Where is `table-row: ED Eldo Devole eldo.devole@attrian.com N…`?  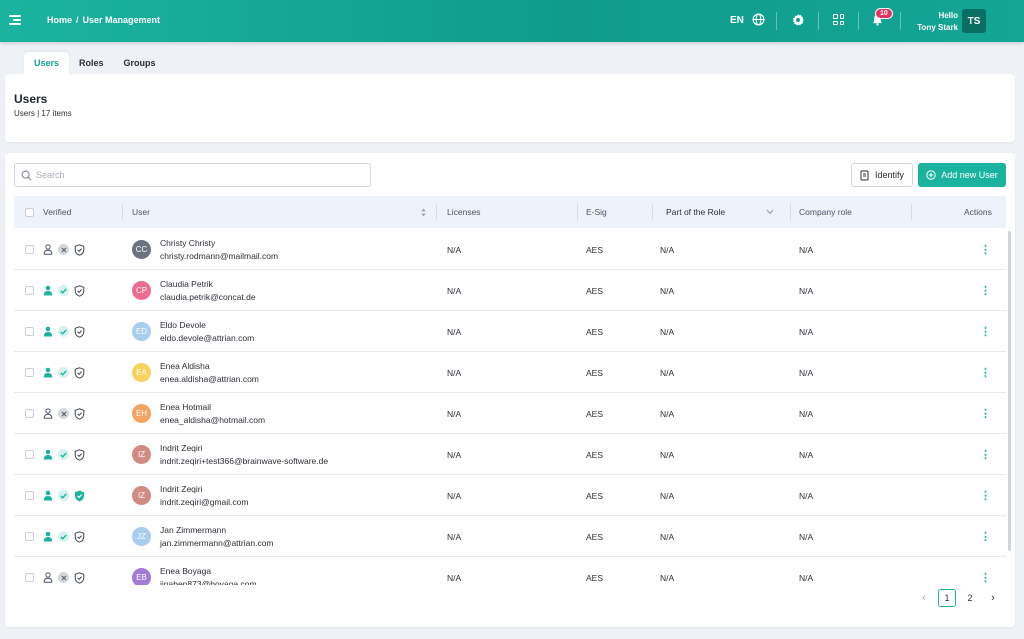 table-row: ED Eldo Devole eldo.devole@attrian.com N… is located at coordinates (510, 331).